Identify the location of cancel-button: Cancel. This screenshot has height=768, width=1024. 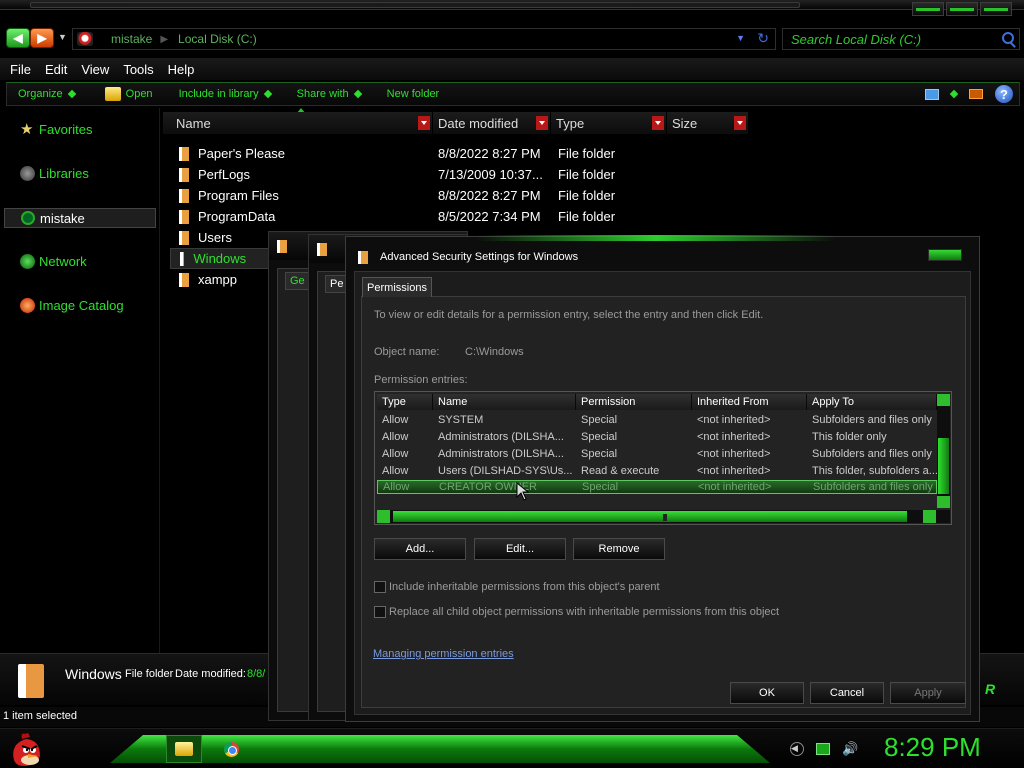
(847, 693).